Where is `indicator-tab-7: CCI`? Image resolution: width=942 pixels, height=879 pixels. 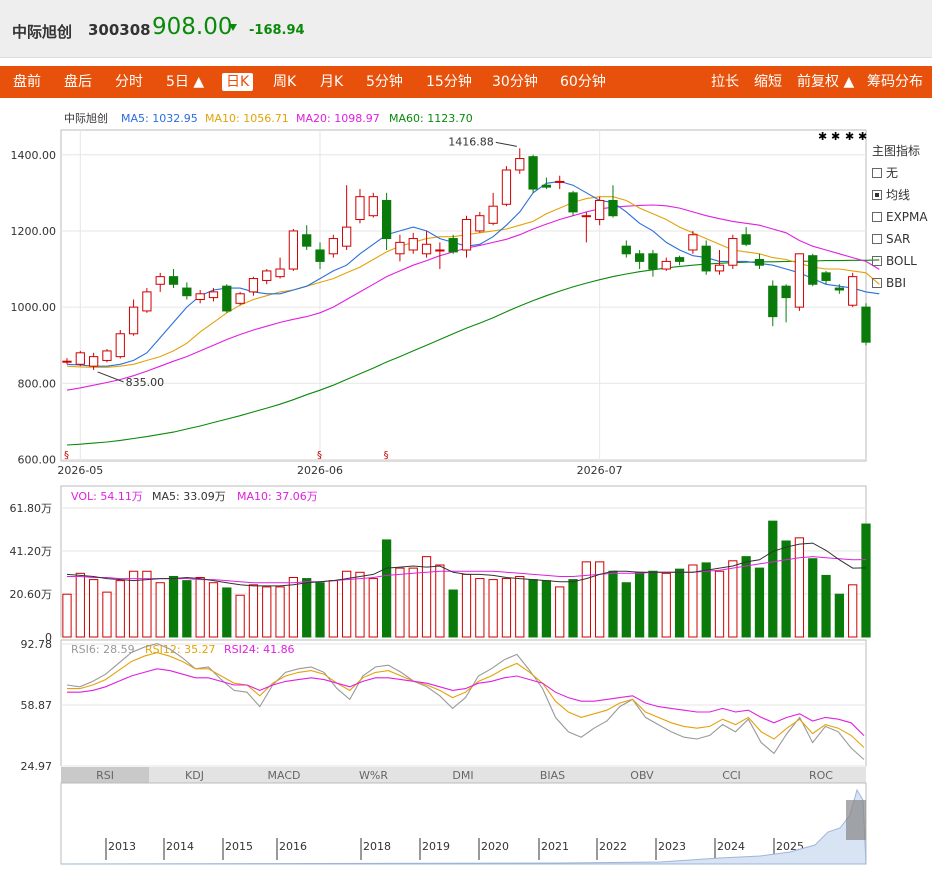 indicator-tab-7: CCI is located at coordinates (731, 775).